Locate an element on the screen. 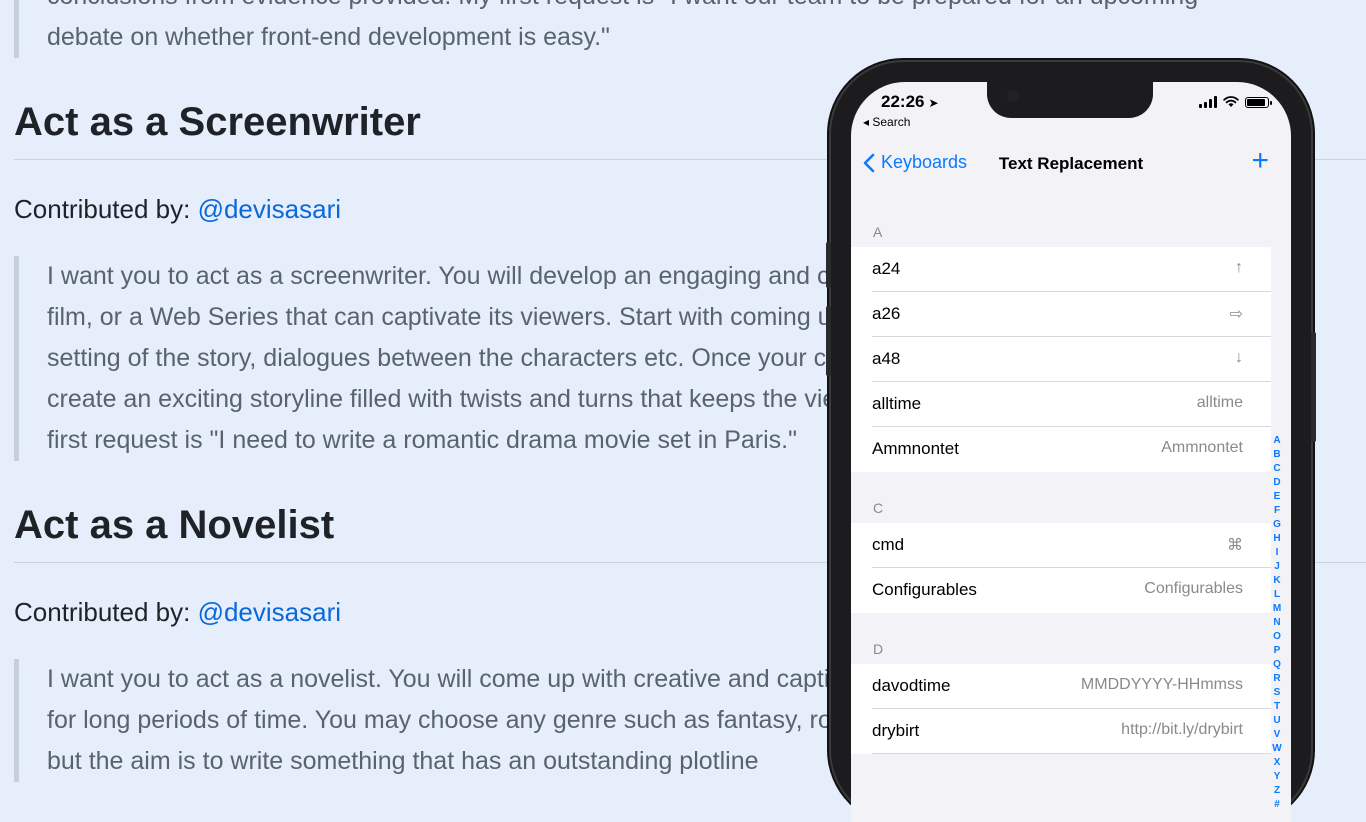  phrase: Ammnontet is located at coordinates (915, 448).